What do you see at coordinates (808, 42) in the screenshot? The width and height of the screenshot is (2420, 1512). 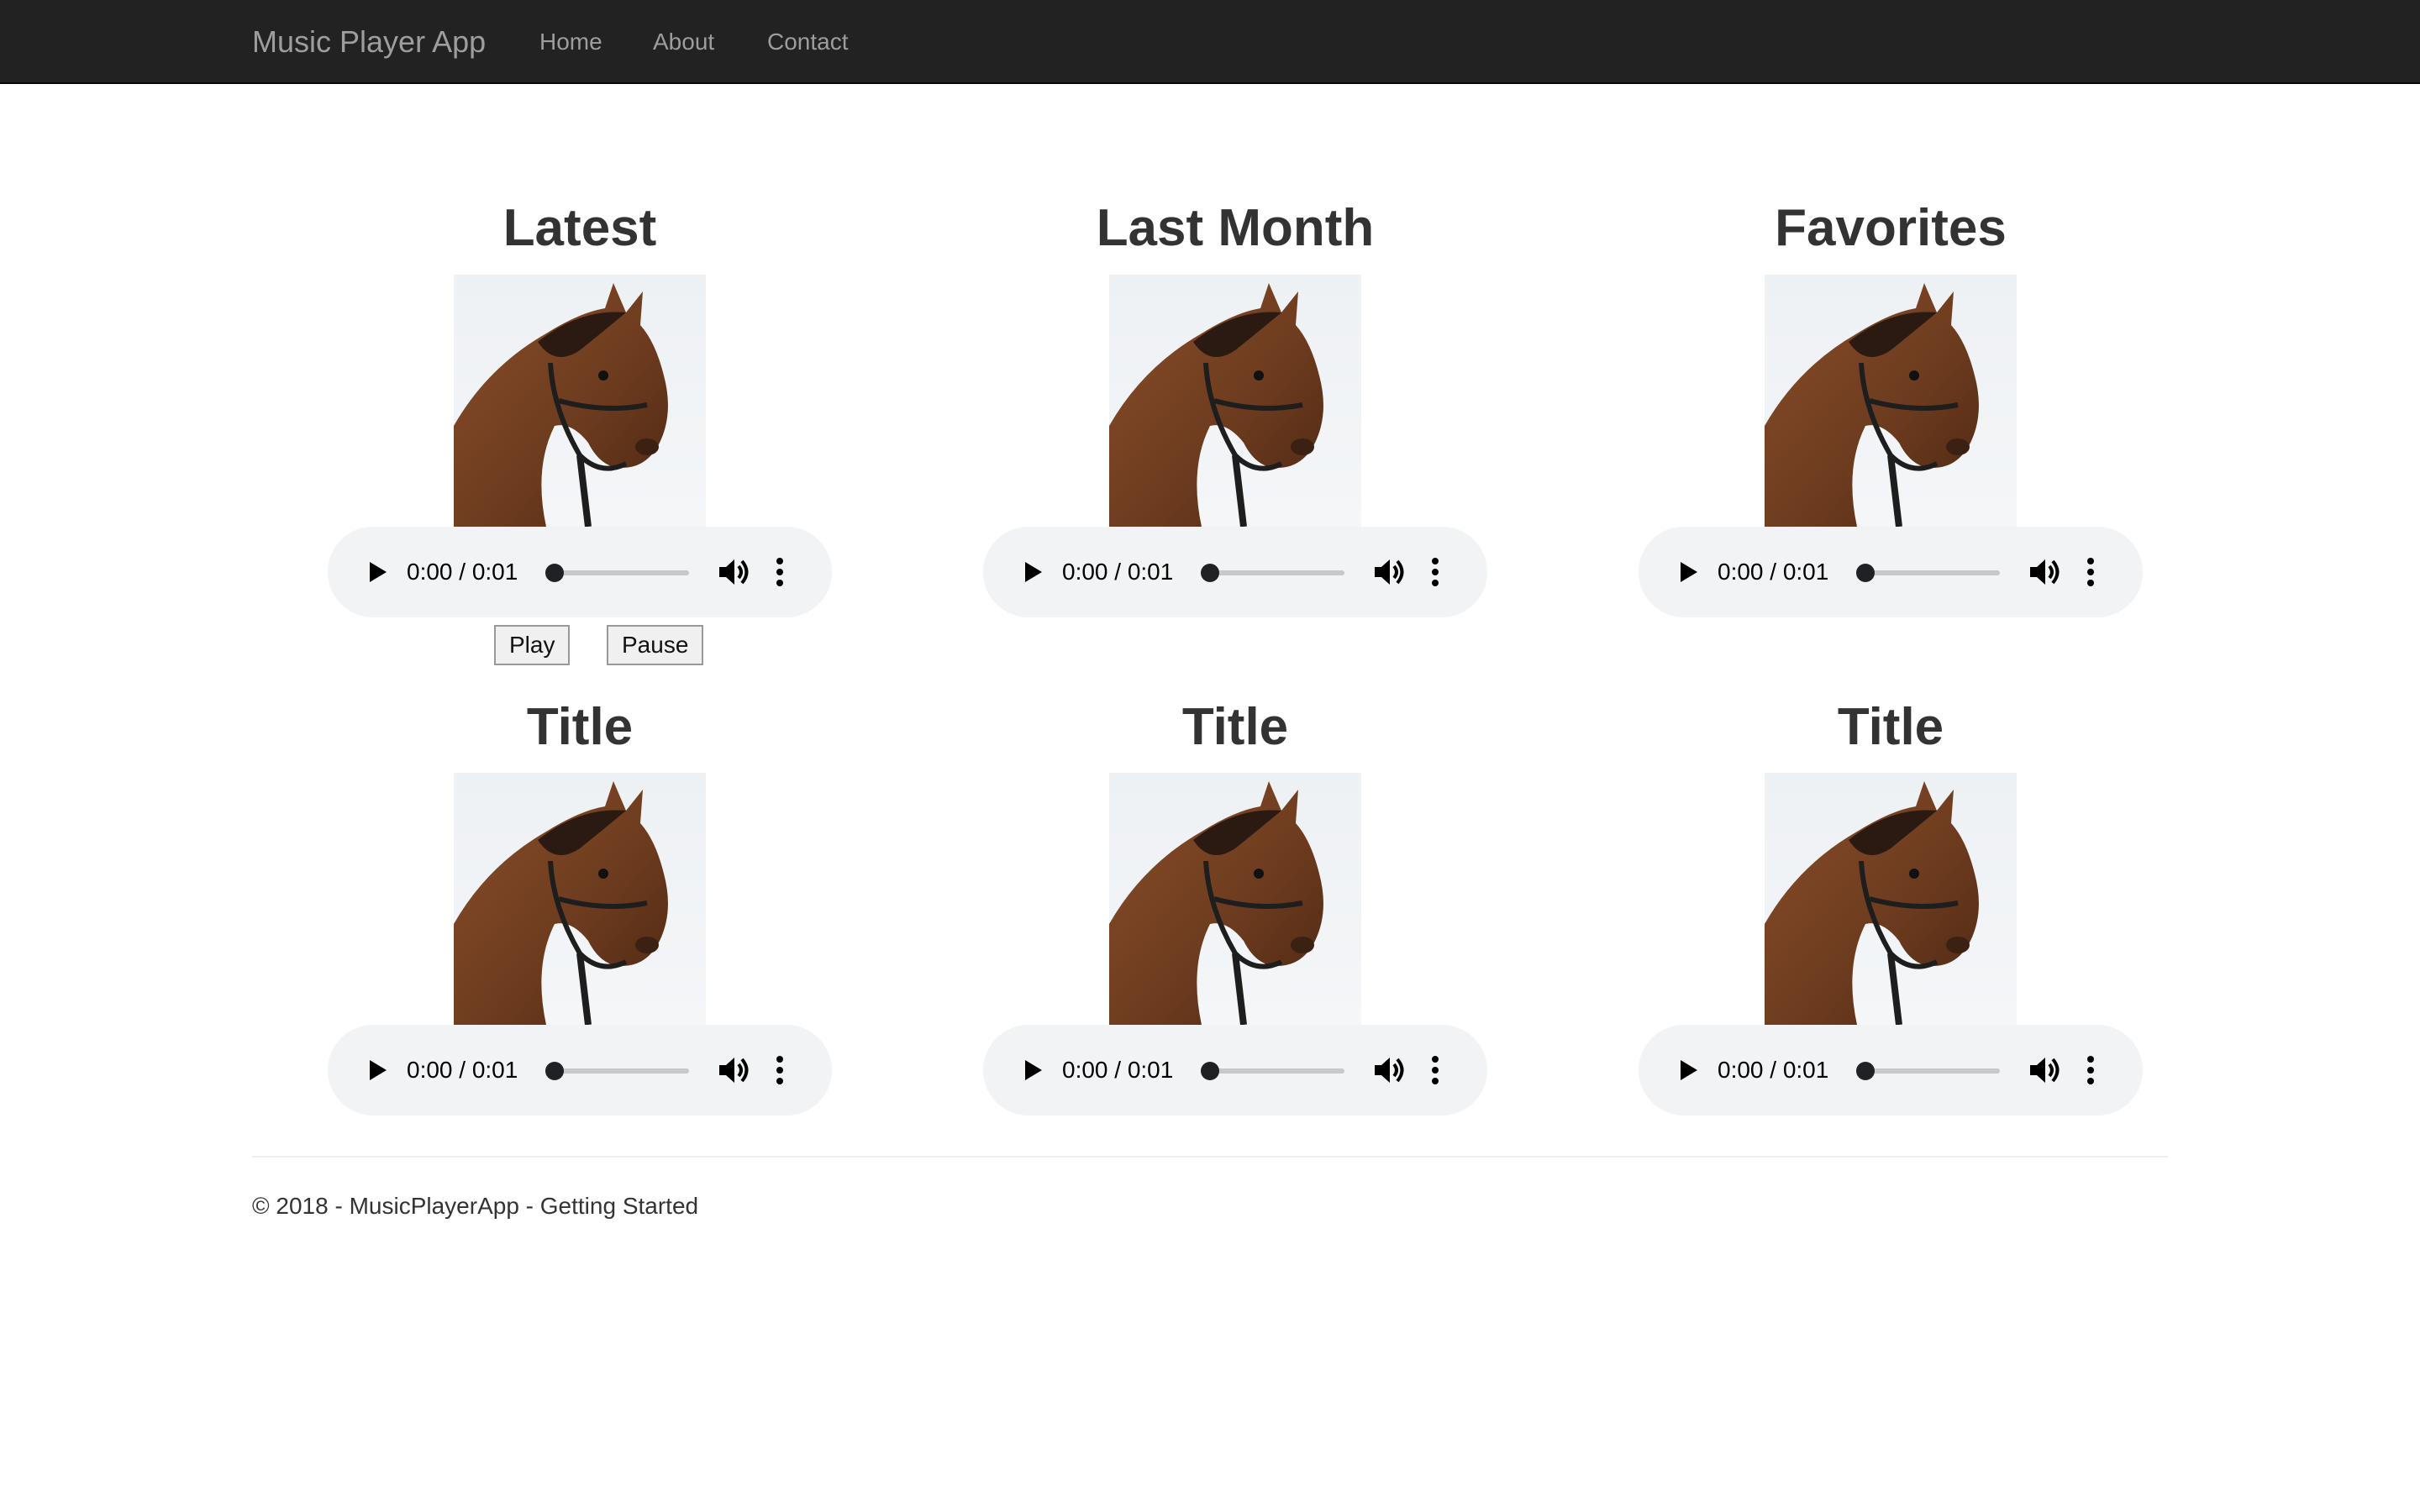 I see `nav-link-contact: Contact` at bounding box center [808, 42].